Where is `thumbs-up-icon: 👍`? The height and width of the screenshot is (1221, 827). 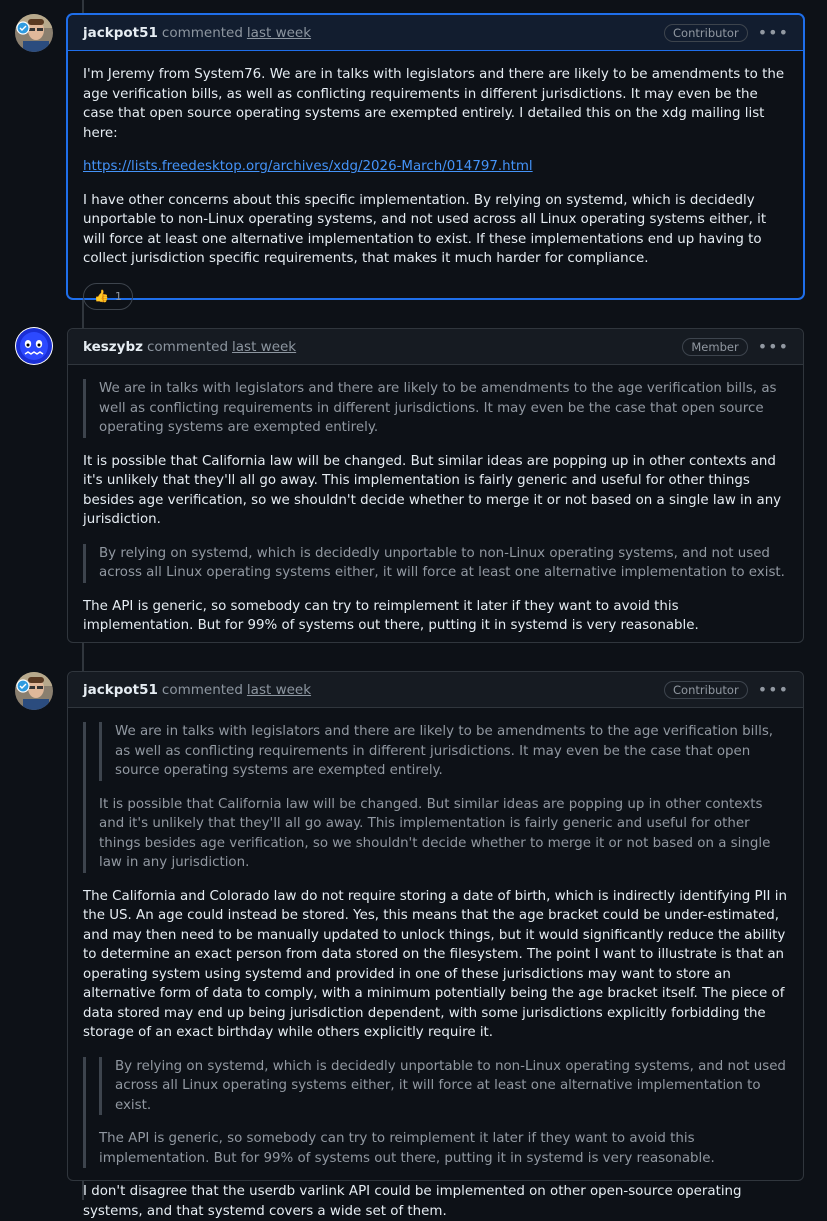
thumbs-up-icon: 👍 is located at coordinates (101, 295).